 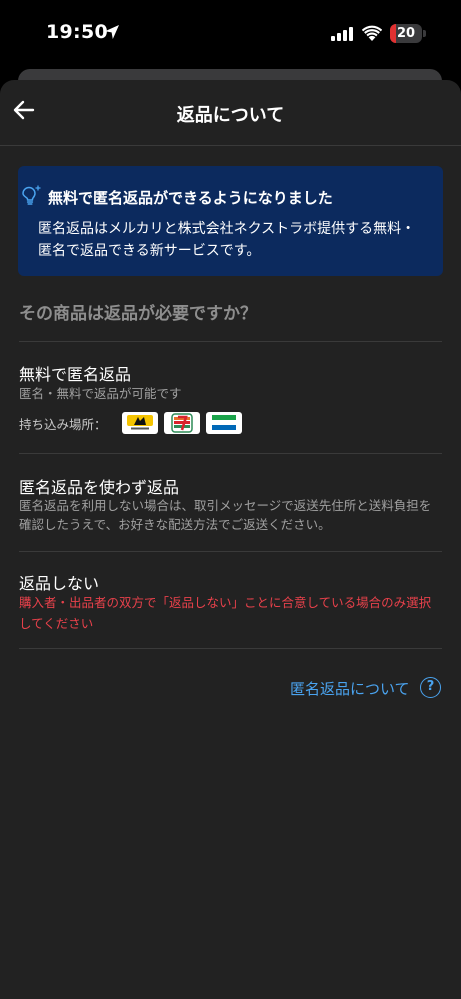 What do you see at coordinates (138, 314) in the screenshot?
I see `section-question: その商品は返品が必要ですか？` at bounding box center [138, 314].